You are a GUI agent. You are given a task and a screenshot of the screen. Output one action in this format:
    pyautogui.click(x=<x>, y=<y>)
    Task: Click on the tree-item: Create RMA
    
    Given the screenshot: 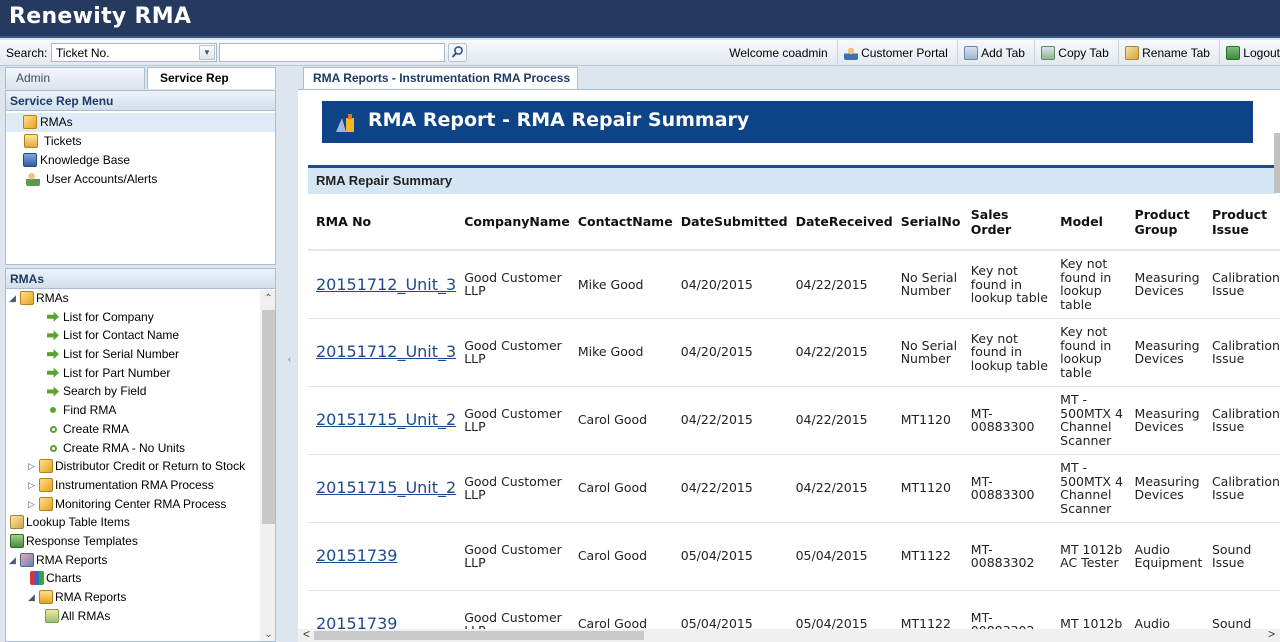 What is the action you would take?
    pyautogui.click(x=140, y=429)
    